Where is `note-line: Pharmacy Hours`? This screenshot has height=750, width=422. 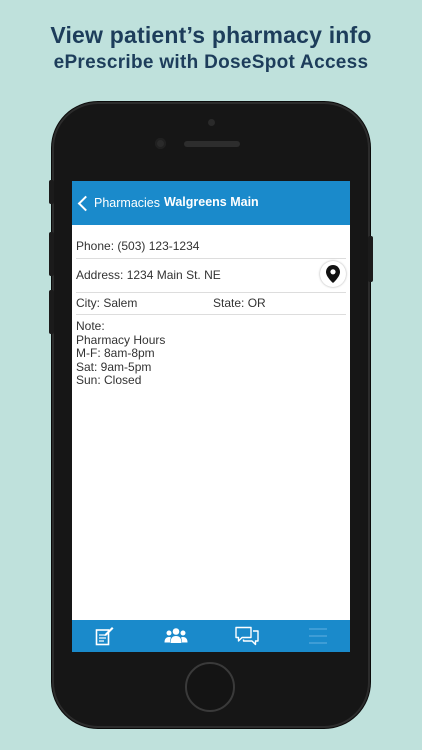 note-line: Pharmacy Hours is located at coordinates (121, 339).